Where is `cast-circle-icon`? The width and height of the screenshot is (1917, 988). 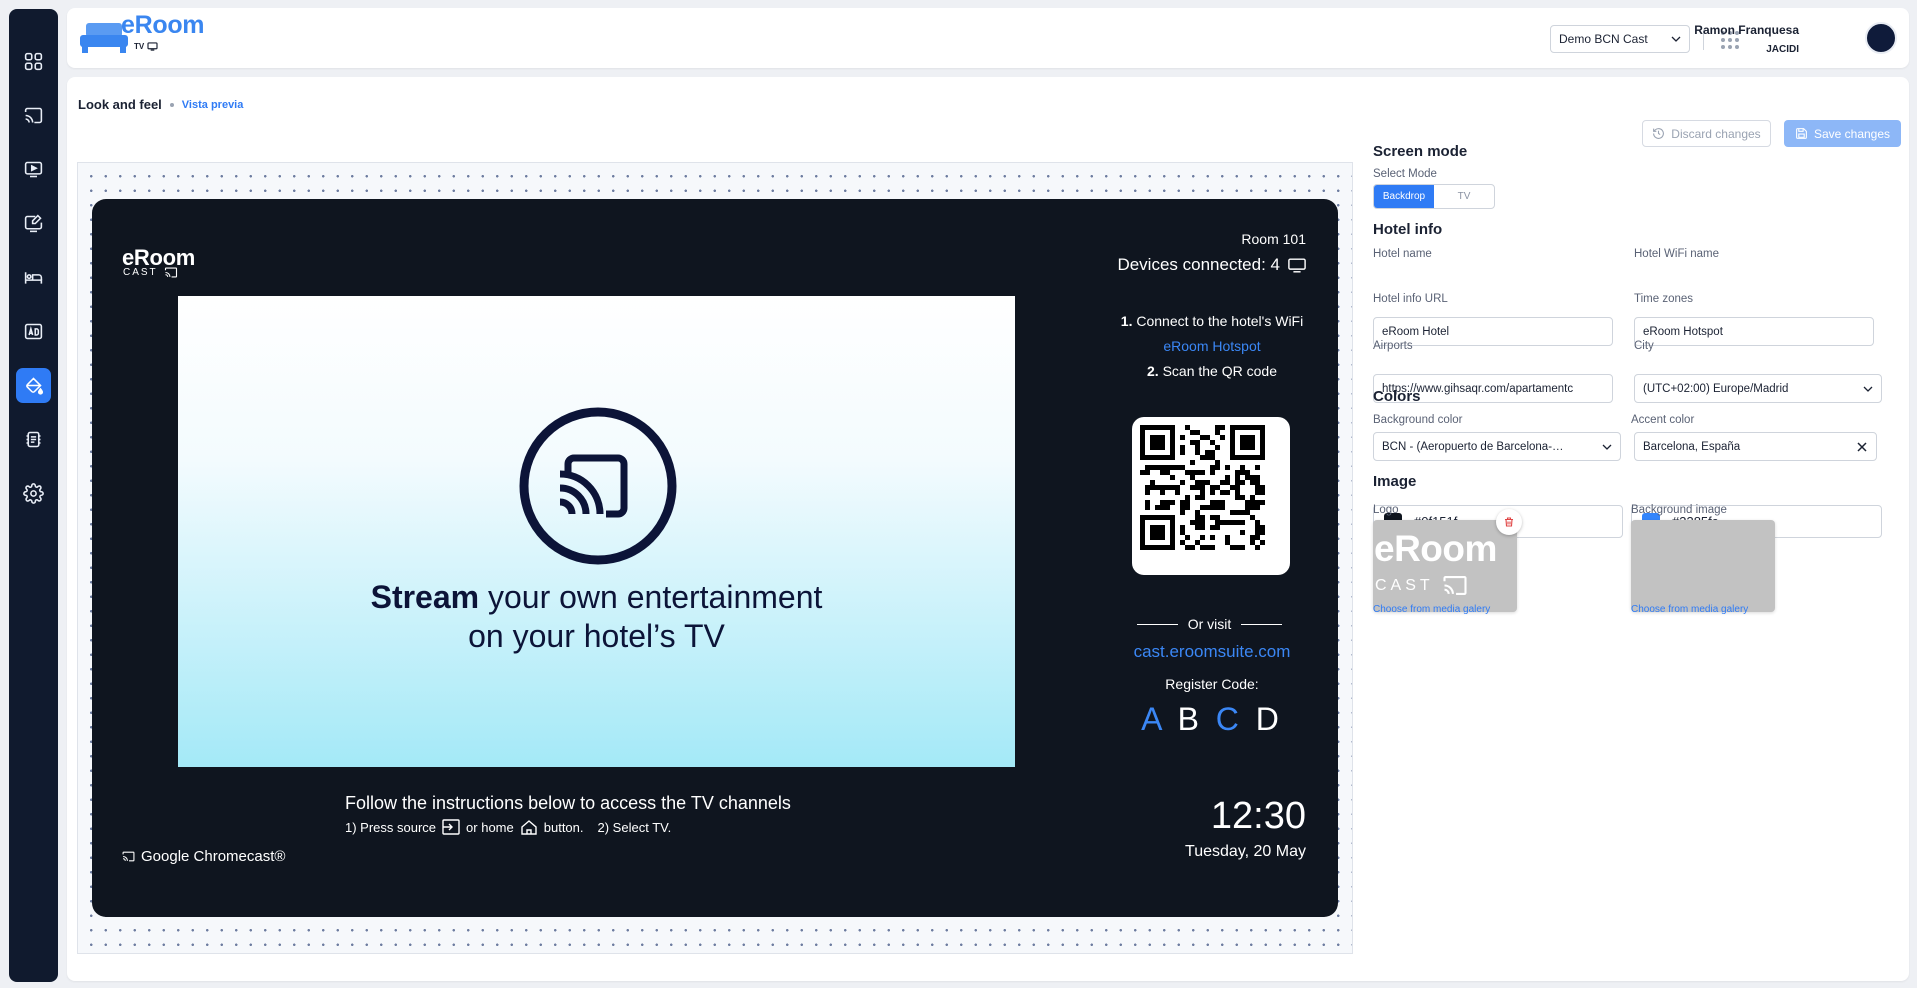 cast-circle-icon is located at coordinates (598, 486).